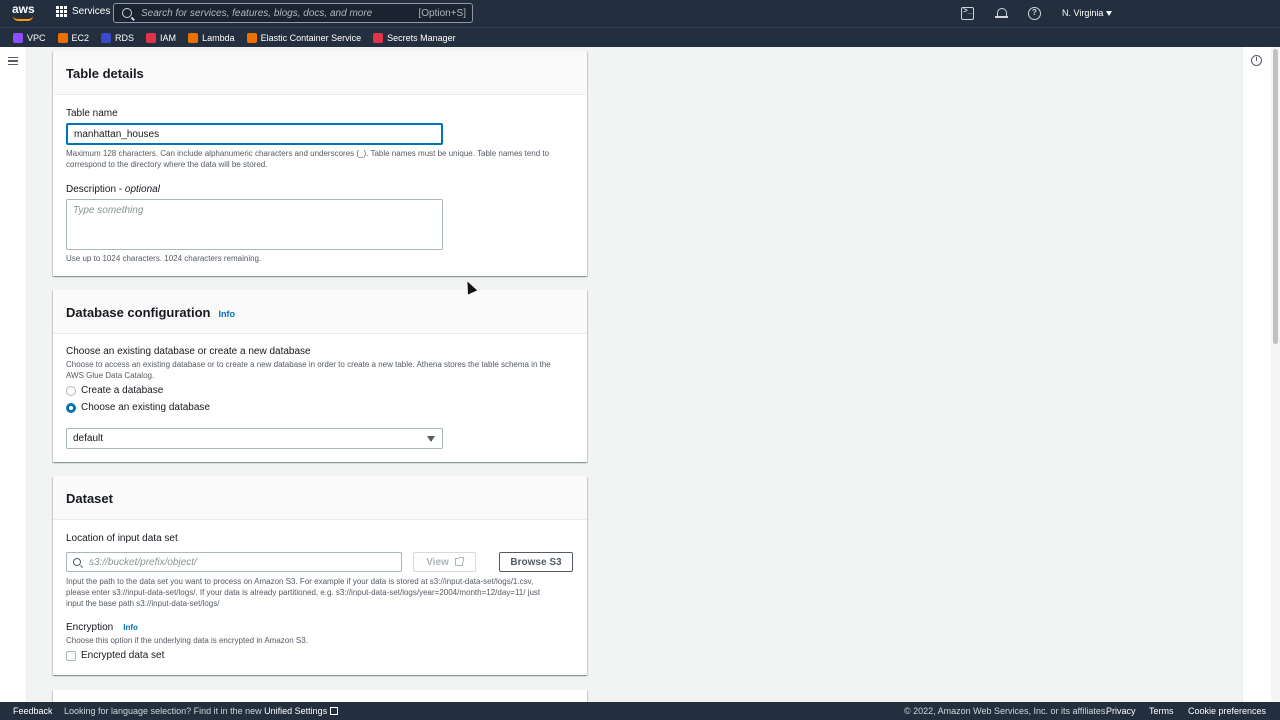 The image size is (1280, 720). What do you see at coordinates (62, 37) in the screenshot?
I see `ec2-icon` at bounding box center [62, 37].